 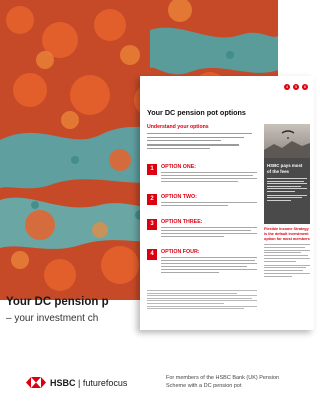 I want to click on intro-text, so click(x=199, y=142).